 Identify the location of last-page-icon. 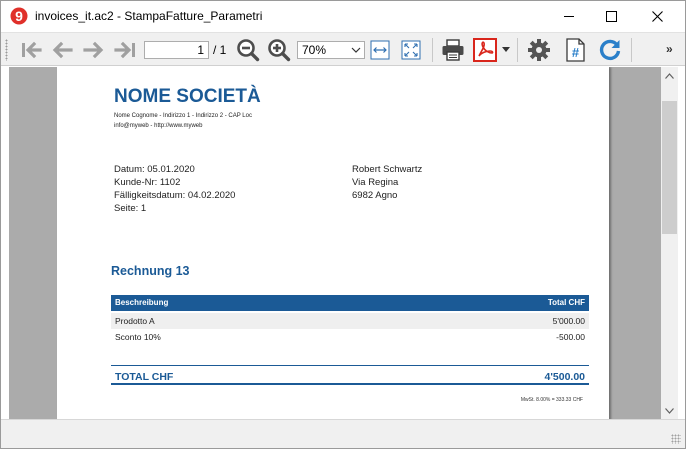
(124, 50).